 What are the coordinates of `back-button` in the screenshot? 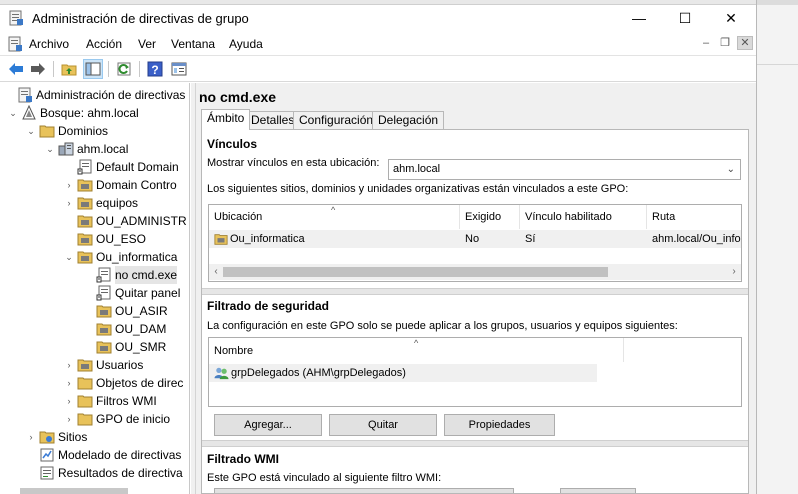 It's located at (16, 69).